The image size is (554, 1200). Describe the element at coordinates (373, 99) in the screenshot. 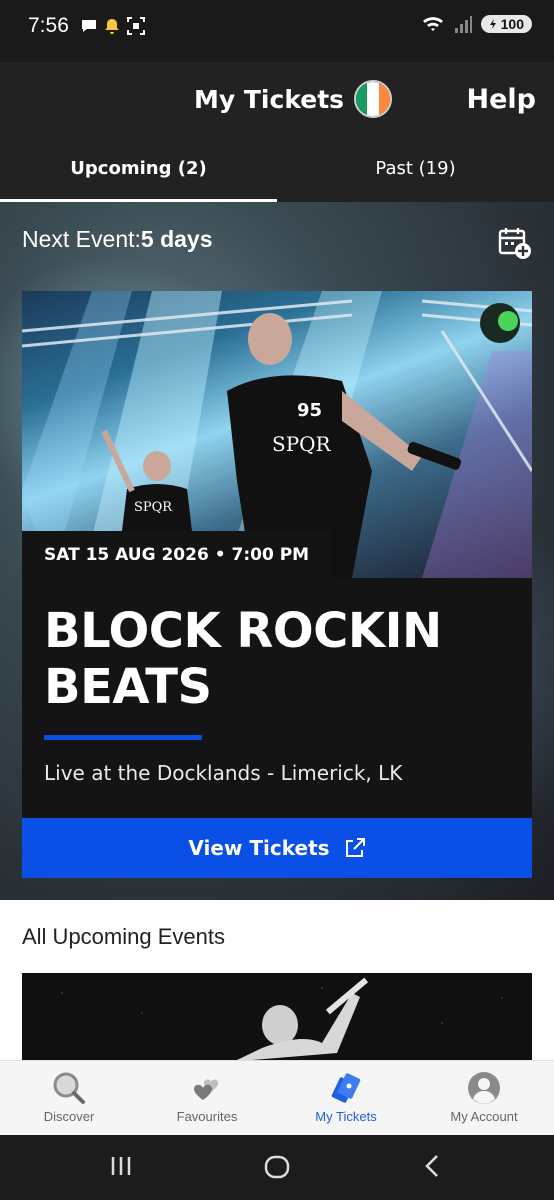

I see `ireland-flag-icon` at that location.